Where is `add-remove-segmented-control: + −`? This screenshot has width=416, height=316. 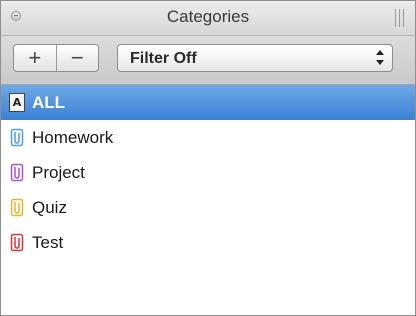
add-remove-segmented-control: + − is located at coordinates (56, 58).